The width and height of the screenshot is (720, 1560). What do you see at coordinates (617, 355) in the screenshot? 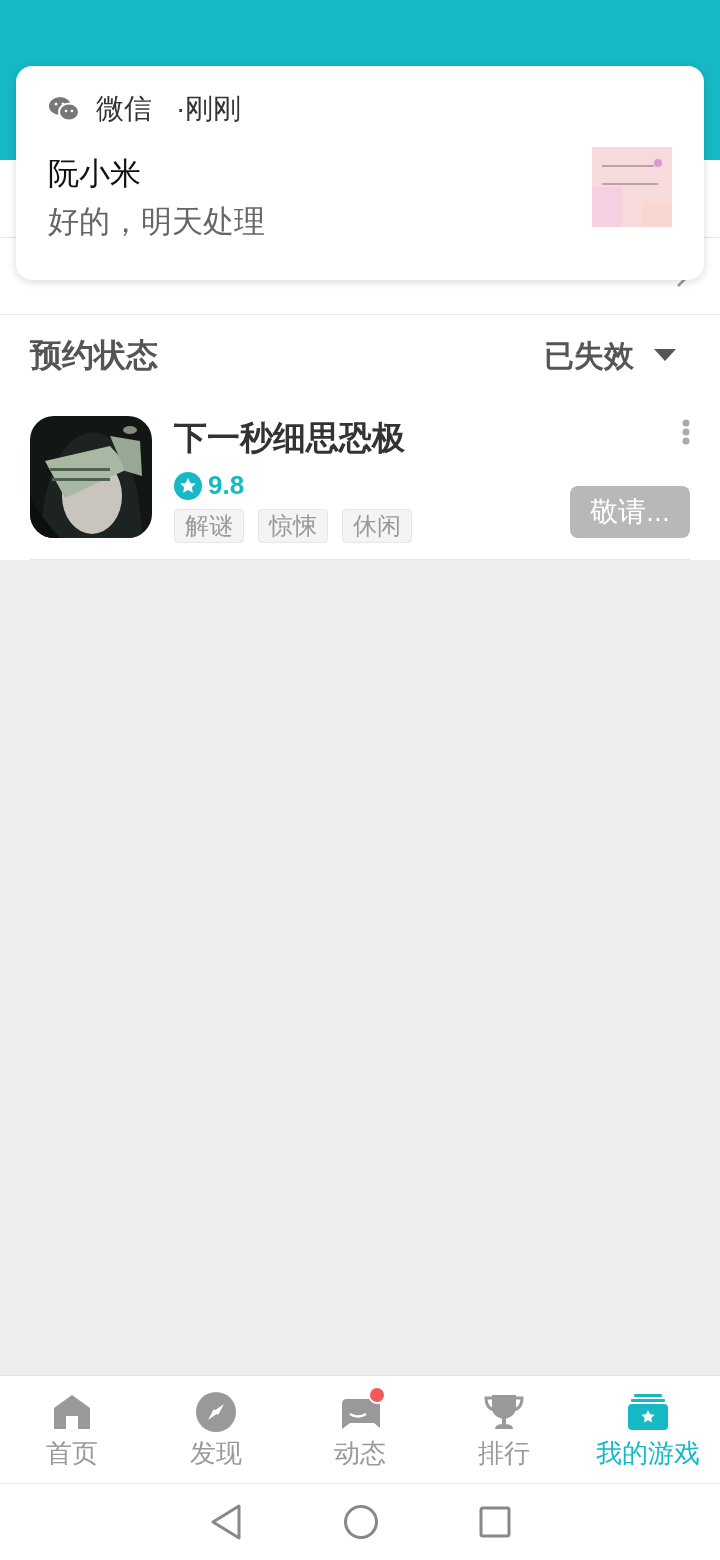
I see `status-dropdown: 已失效` at bounding box center [617, 355].